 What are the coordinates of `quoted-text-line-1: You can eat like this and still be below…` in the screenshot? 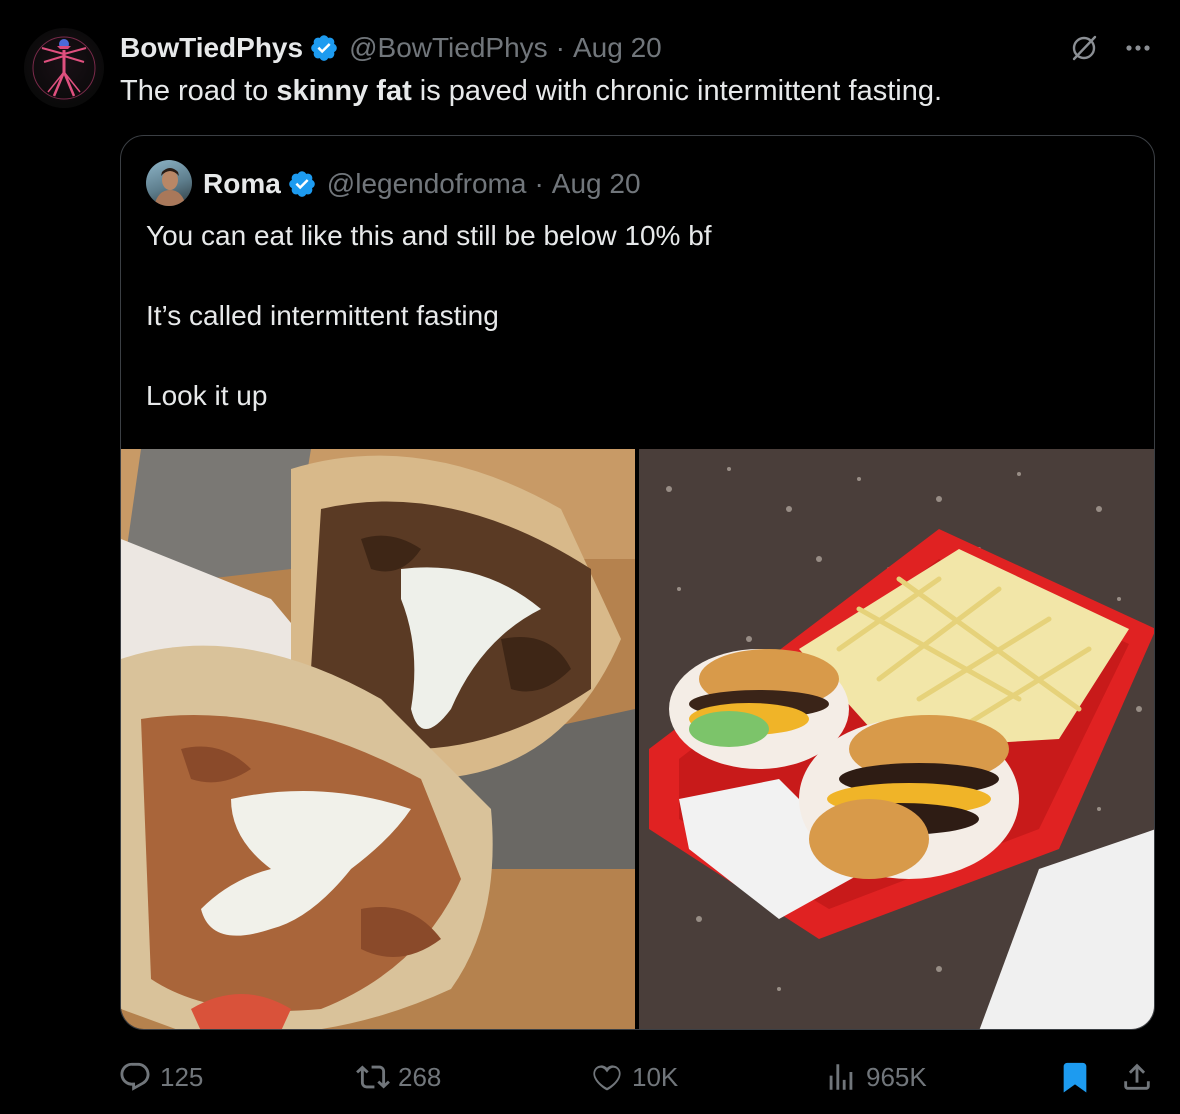 It's located at (429, 235).